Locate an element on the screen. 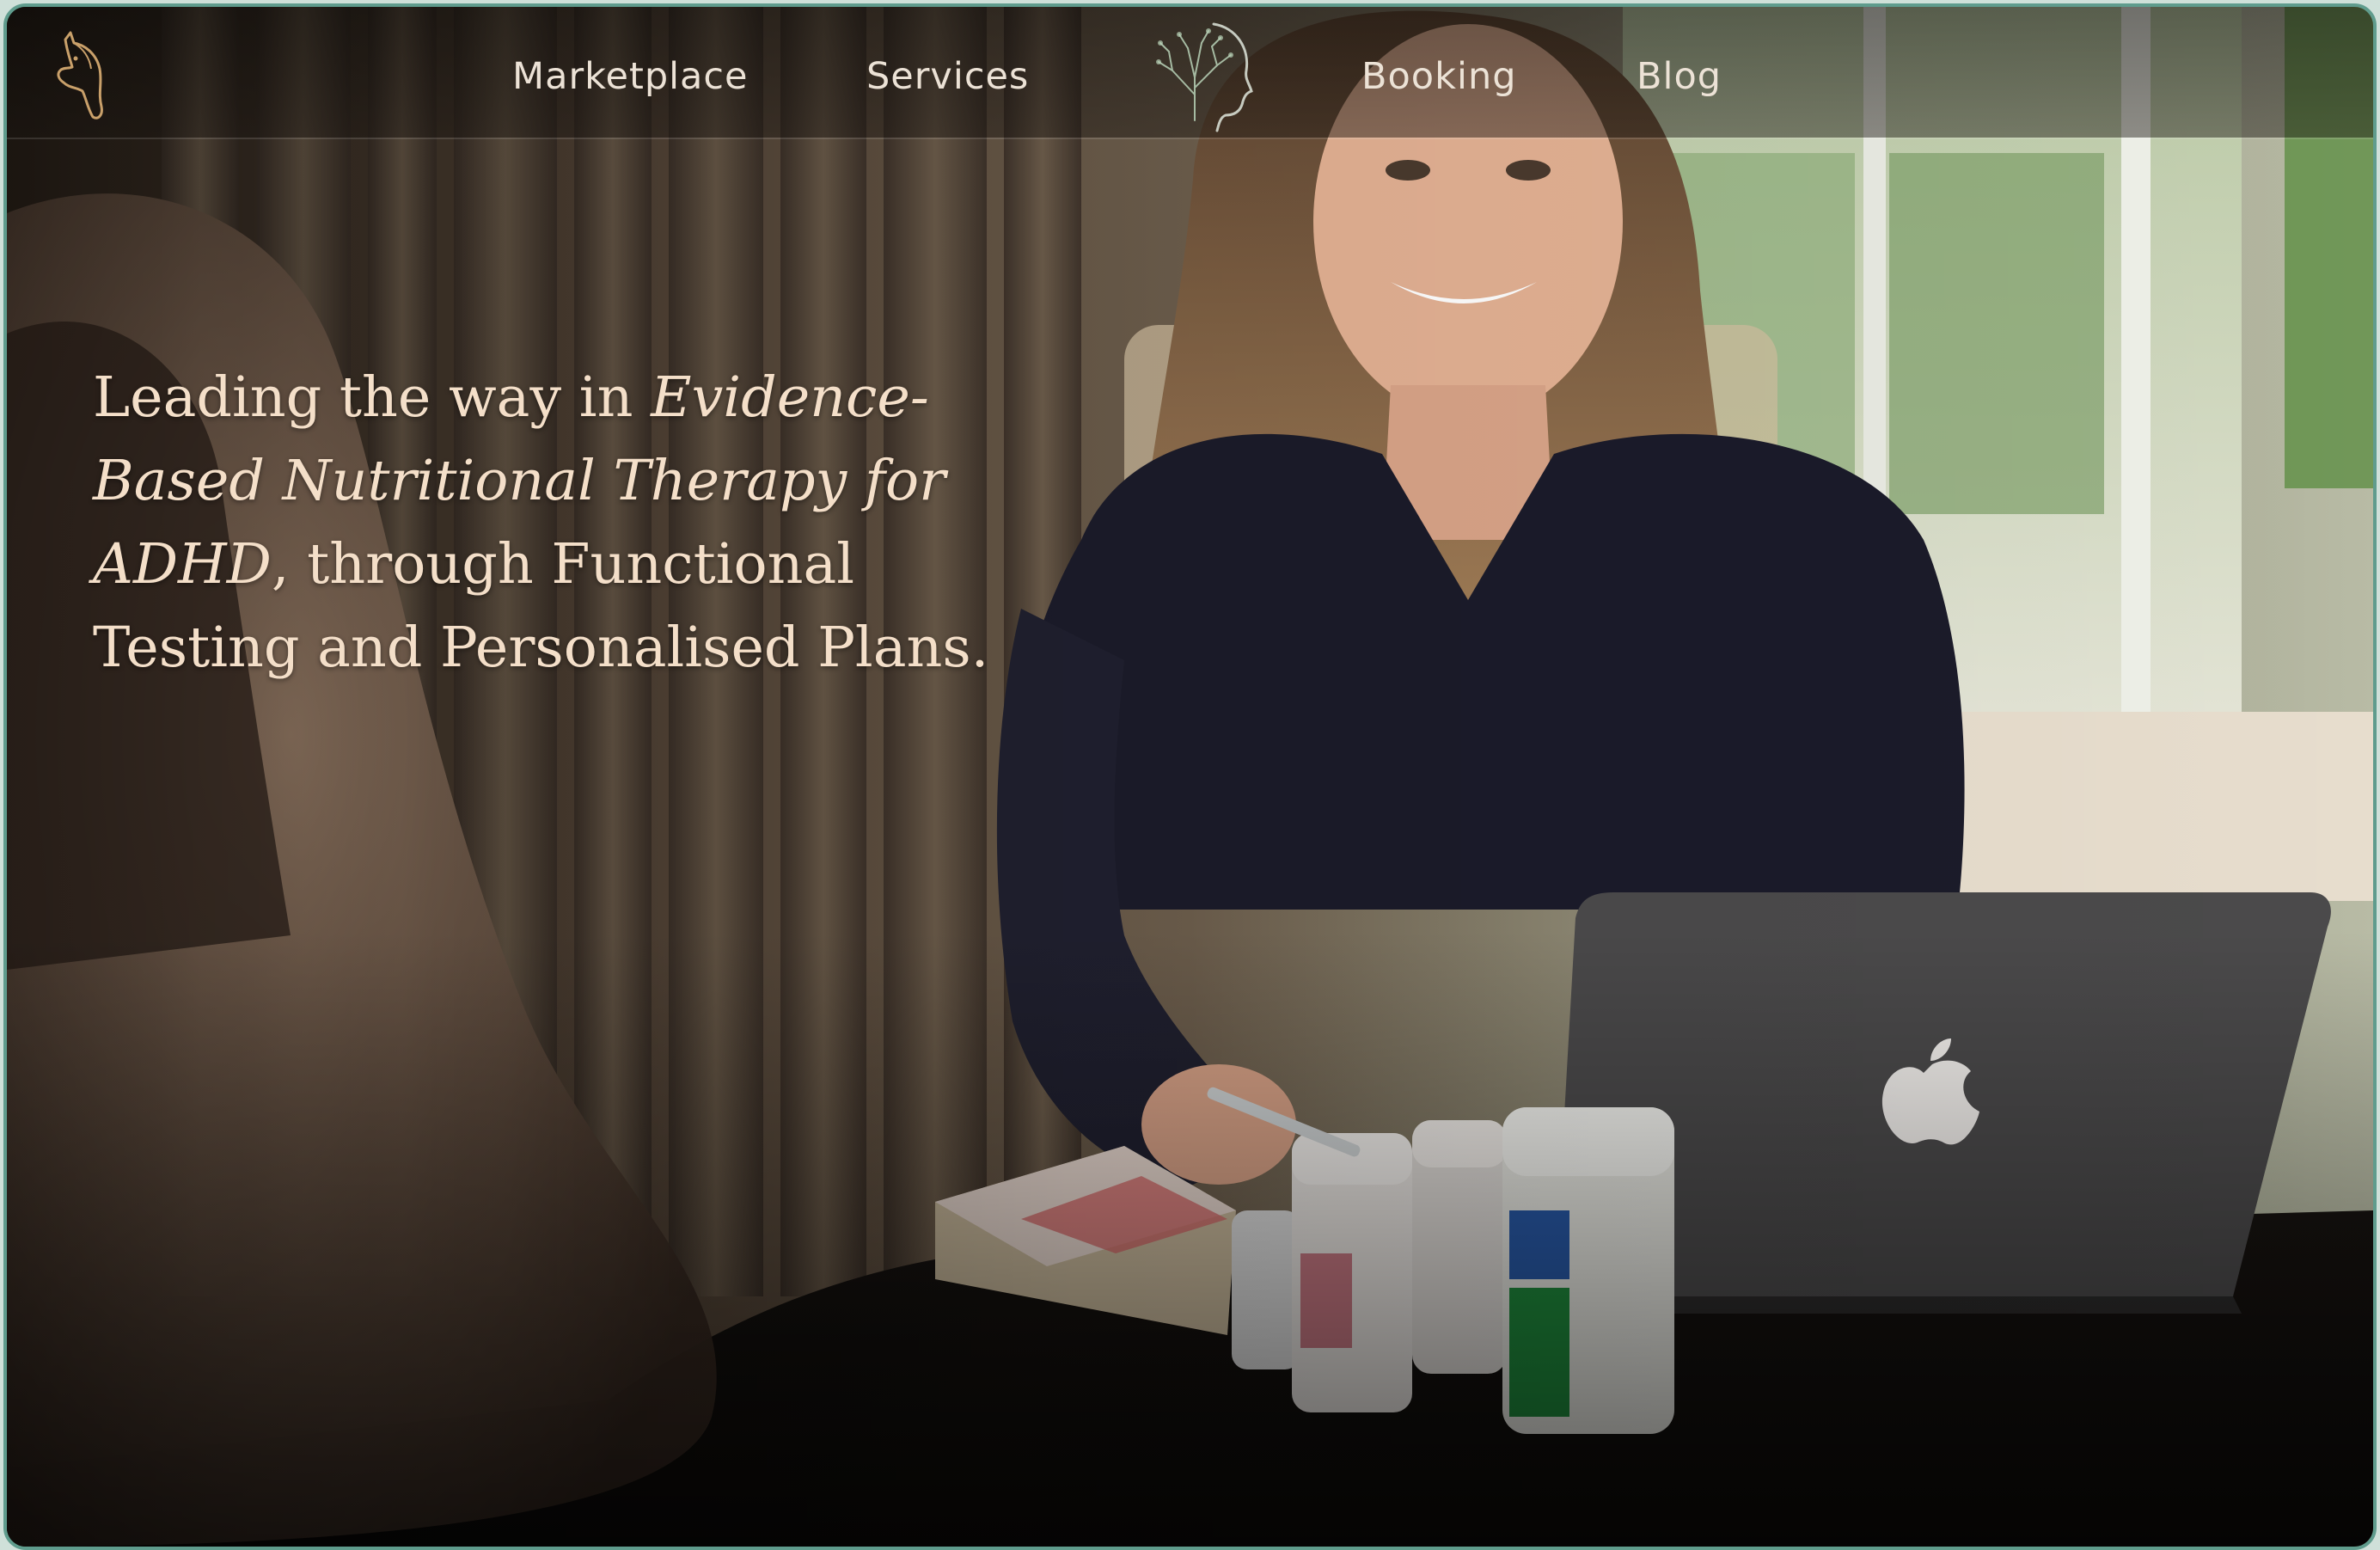 This screenshot has width=2380, height=1550. nav-link-booking: Booking is located at coordinates (1439, 77).